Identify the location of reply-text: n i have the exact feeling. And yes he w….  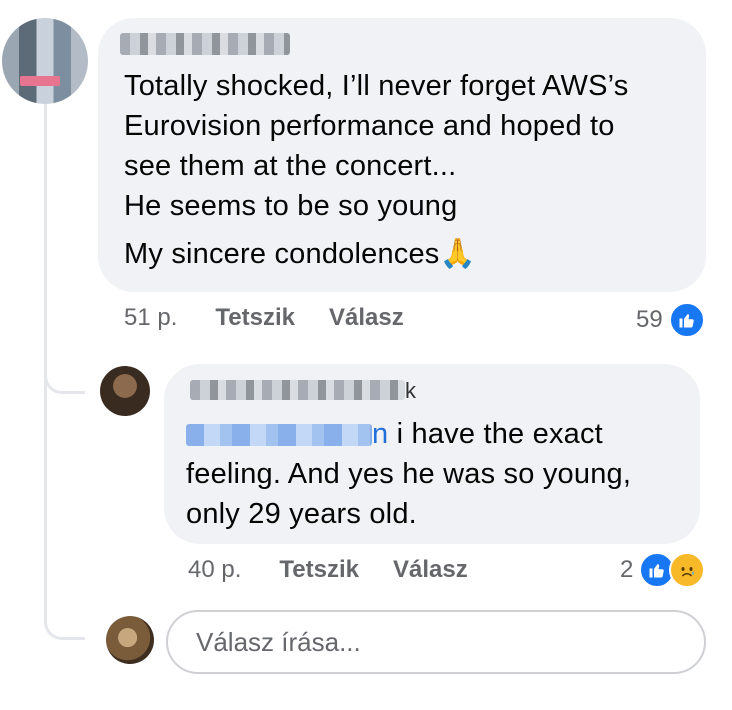
(436, 474).